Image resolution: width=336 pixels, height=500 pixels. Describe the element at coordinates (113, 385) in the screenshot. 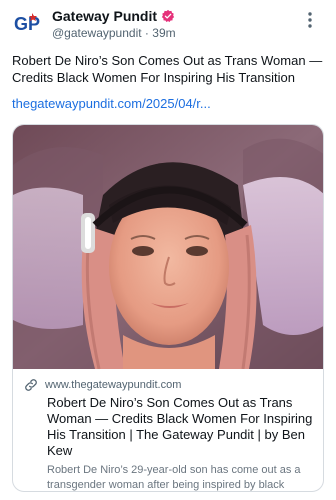

I see `card-domain: www.thegatewaypundit.com` at that location.